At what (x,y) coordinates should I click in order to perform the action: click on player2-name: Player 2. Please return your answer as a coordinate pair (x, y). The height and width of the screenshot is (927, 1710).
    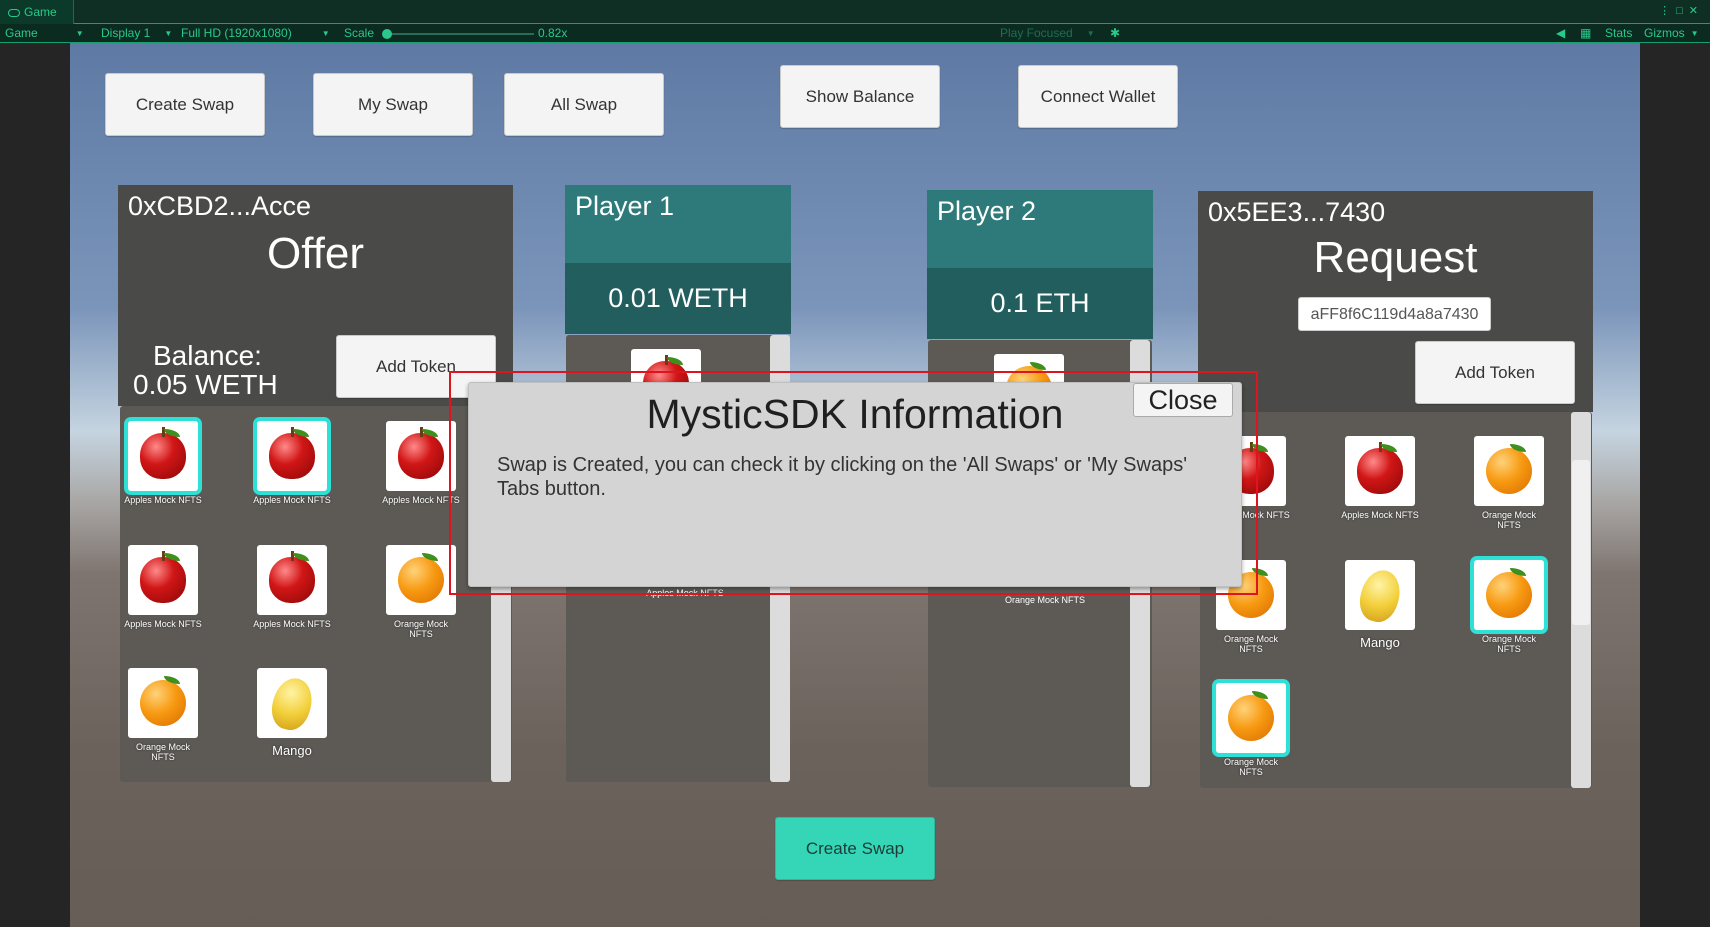
    Looking at the image, I should click on (987, 211).